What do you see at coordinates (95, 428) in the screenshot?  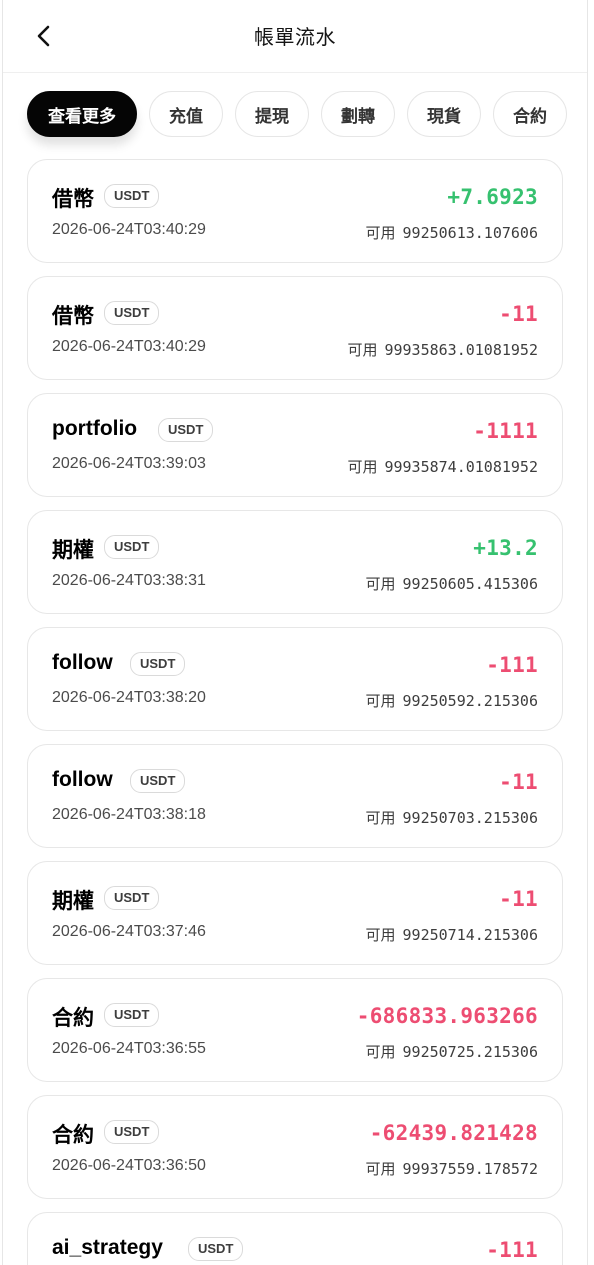 I see `transaction-type: portfolio` at bounding box center [95, 428].